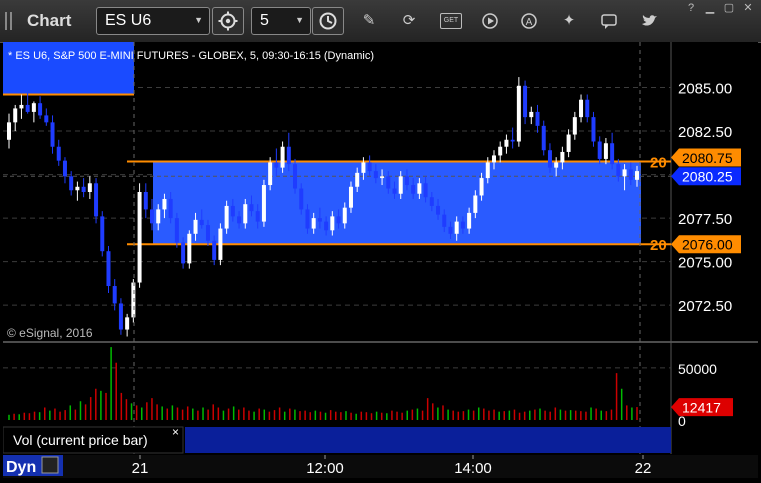 This screenshot has height=483, width=761. What do you see at coordinates (643, 468) in the screenshot?
I see `time-tick-label: 22` at bounding box center [643, 468].